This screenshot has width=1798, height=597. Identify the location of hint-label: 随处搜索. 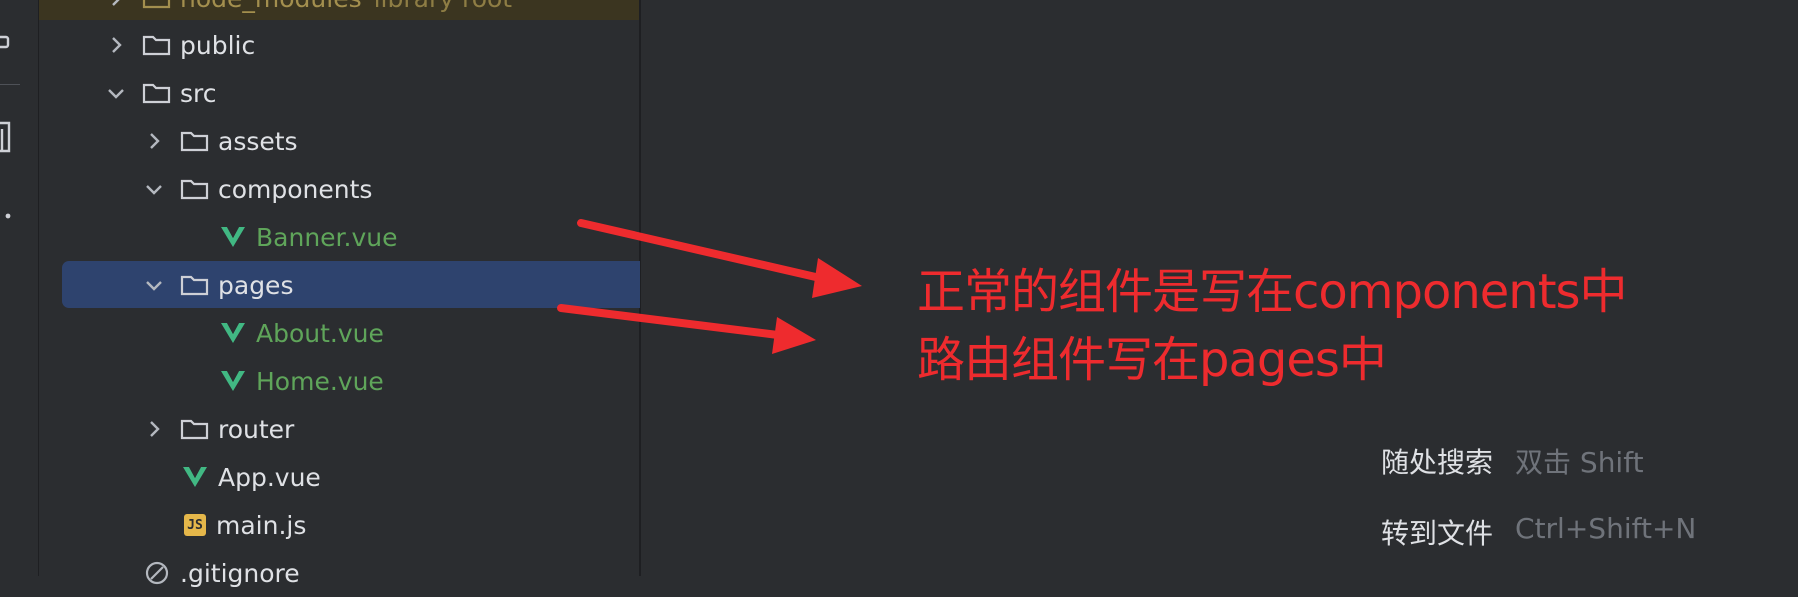
(1437, 462).